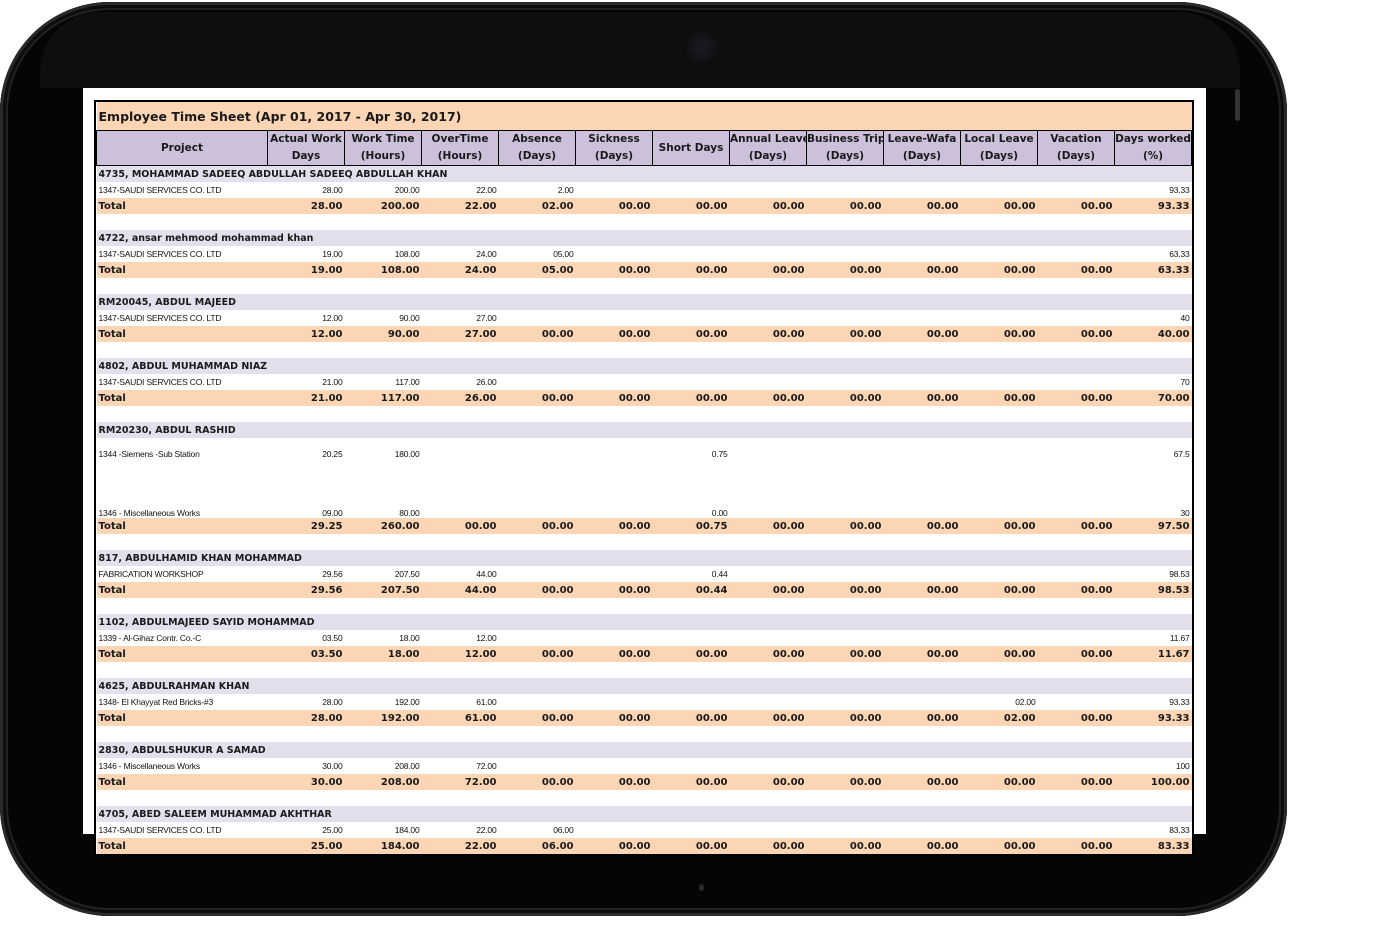  Describe the element at coordinates (1153, 148) in the screenshot. I see `column-header-days-worked-percent: Days worked (%)` at that location.